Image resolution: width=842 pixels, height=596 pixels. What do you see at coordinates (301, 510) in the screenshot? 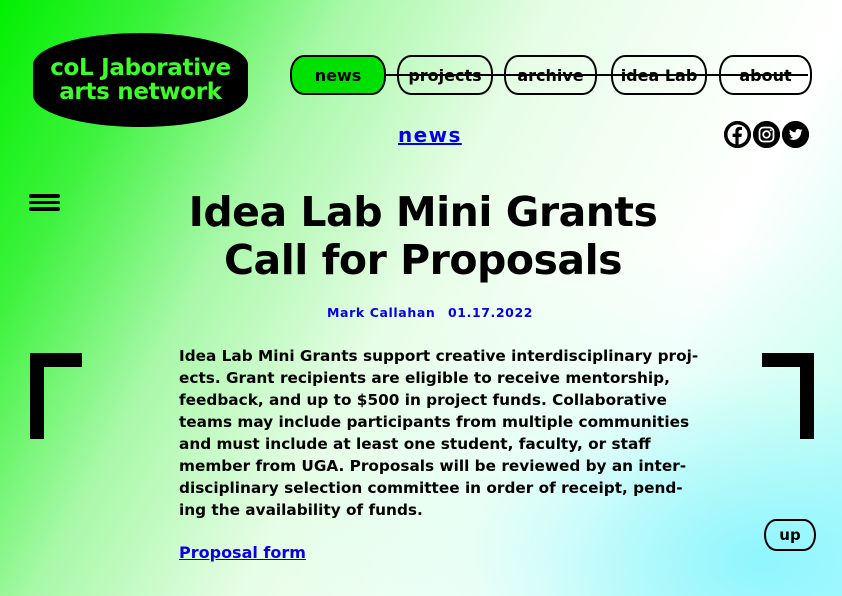
I see `body-line: ing the availability of funds.` at bounding box center [301, 510].